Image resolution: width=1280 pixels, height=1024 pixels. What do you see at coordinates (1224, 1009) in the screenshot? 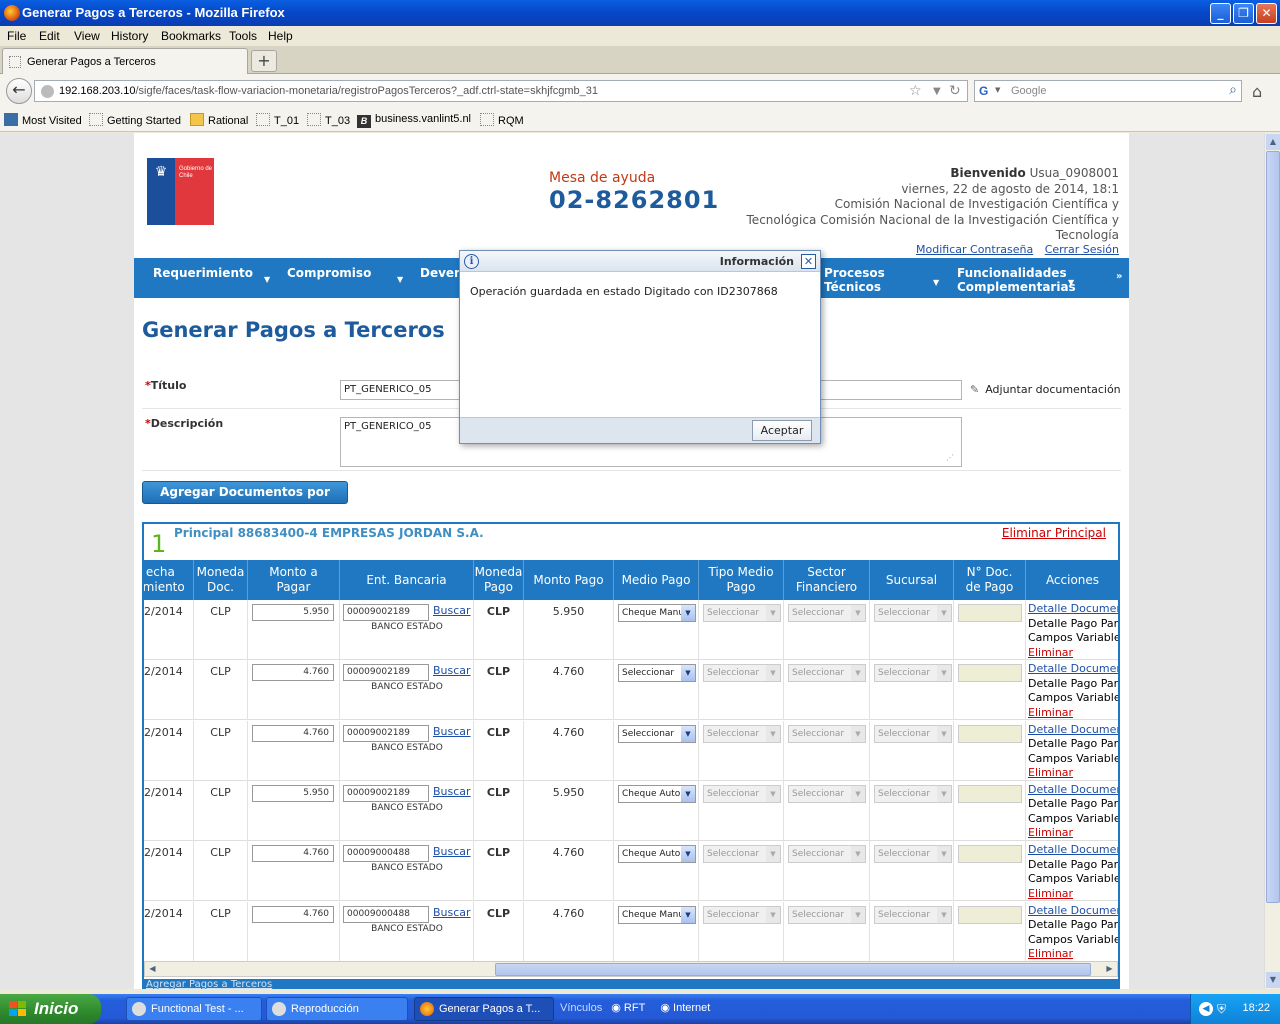
I see `tray-shield-icon: ⛨` at bounding box center [1224, 1009].